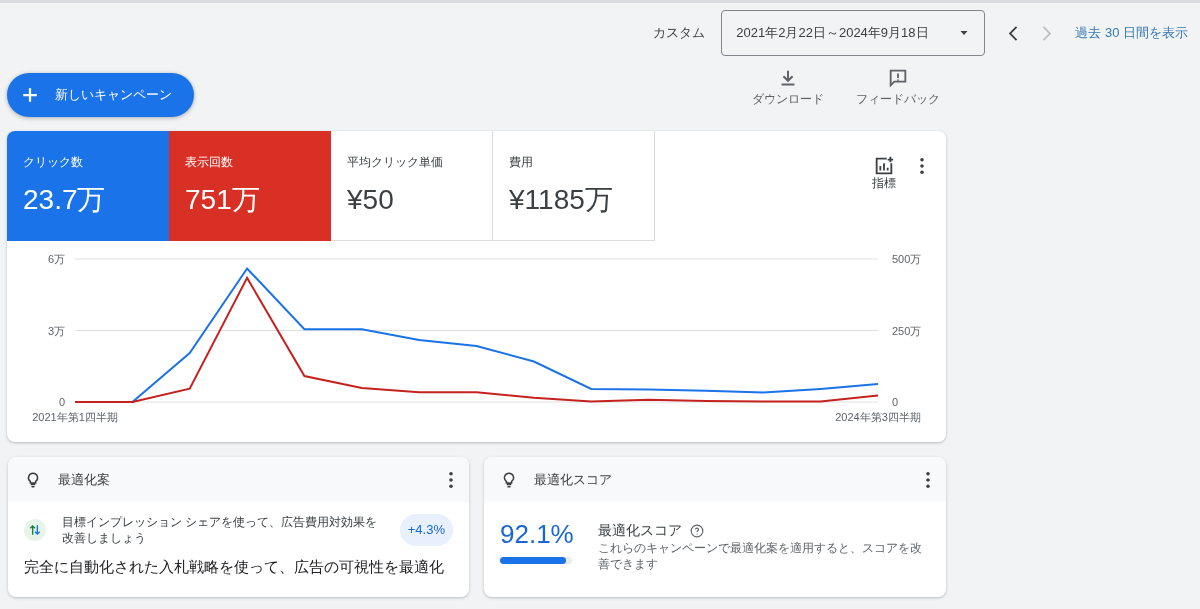 The height and width of the screenshot is (609, 1200). I want to click on new-campaign-button: 新しいキャンペーン, so click(100, 95).